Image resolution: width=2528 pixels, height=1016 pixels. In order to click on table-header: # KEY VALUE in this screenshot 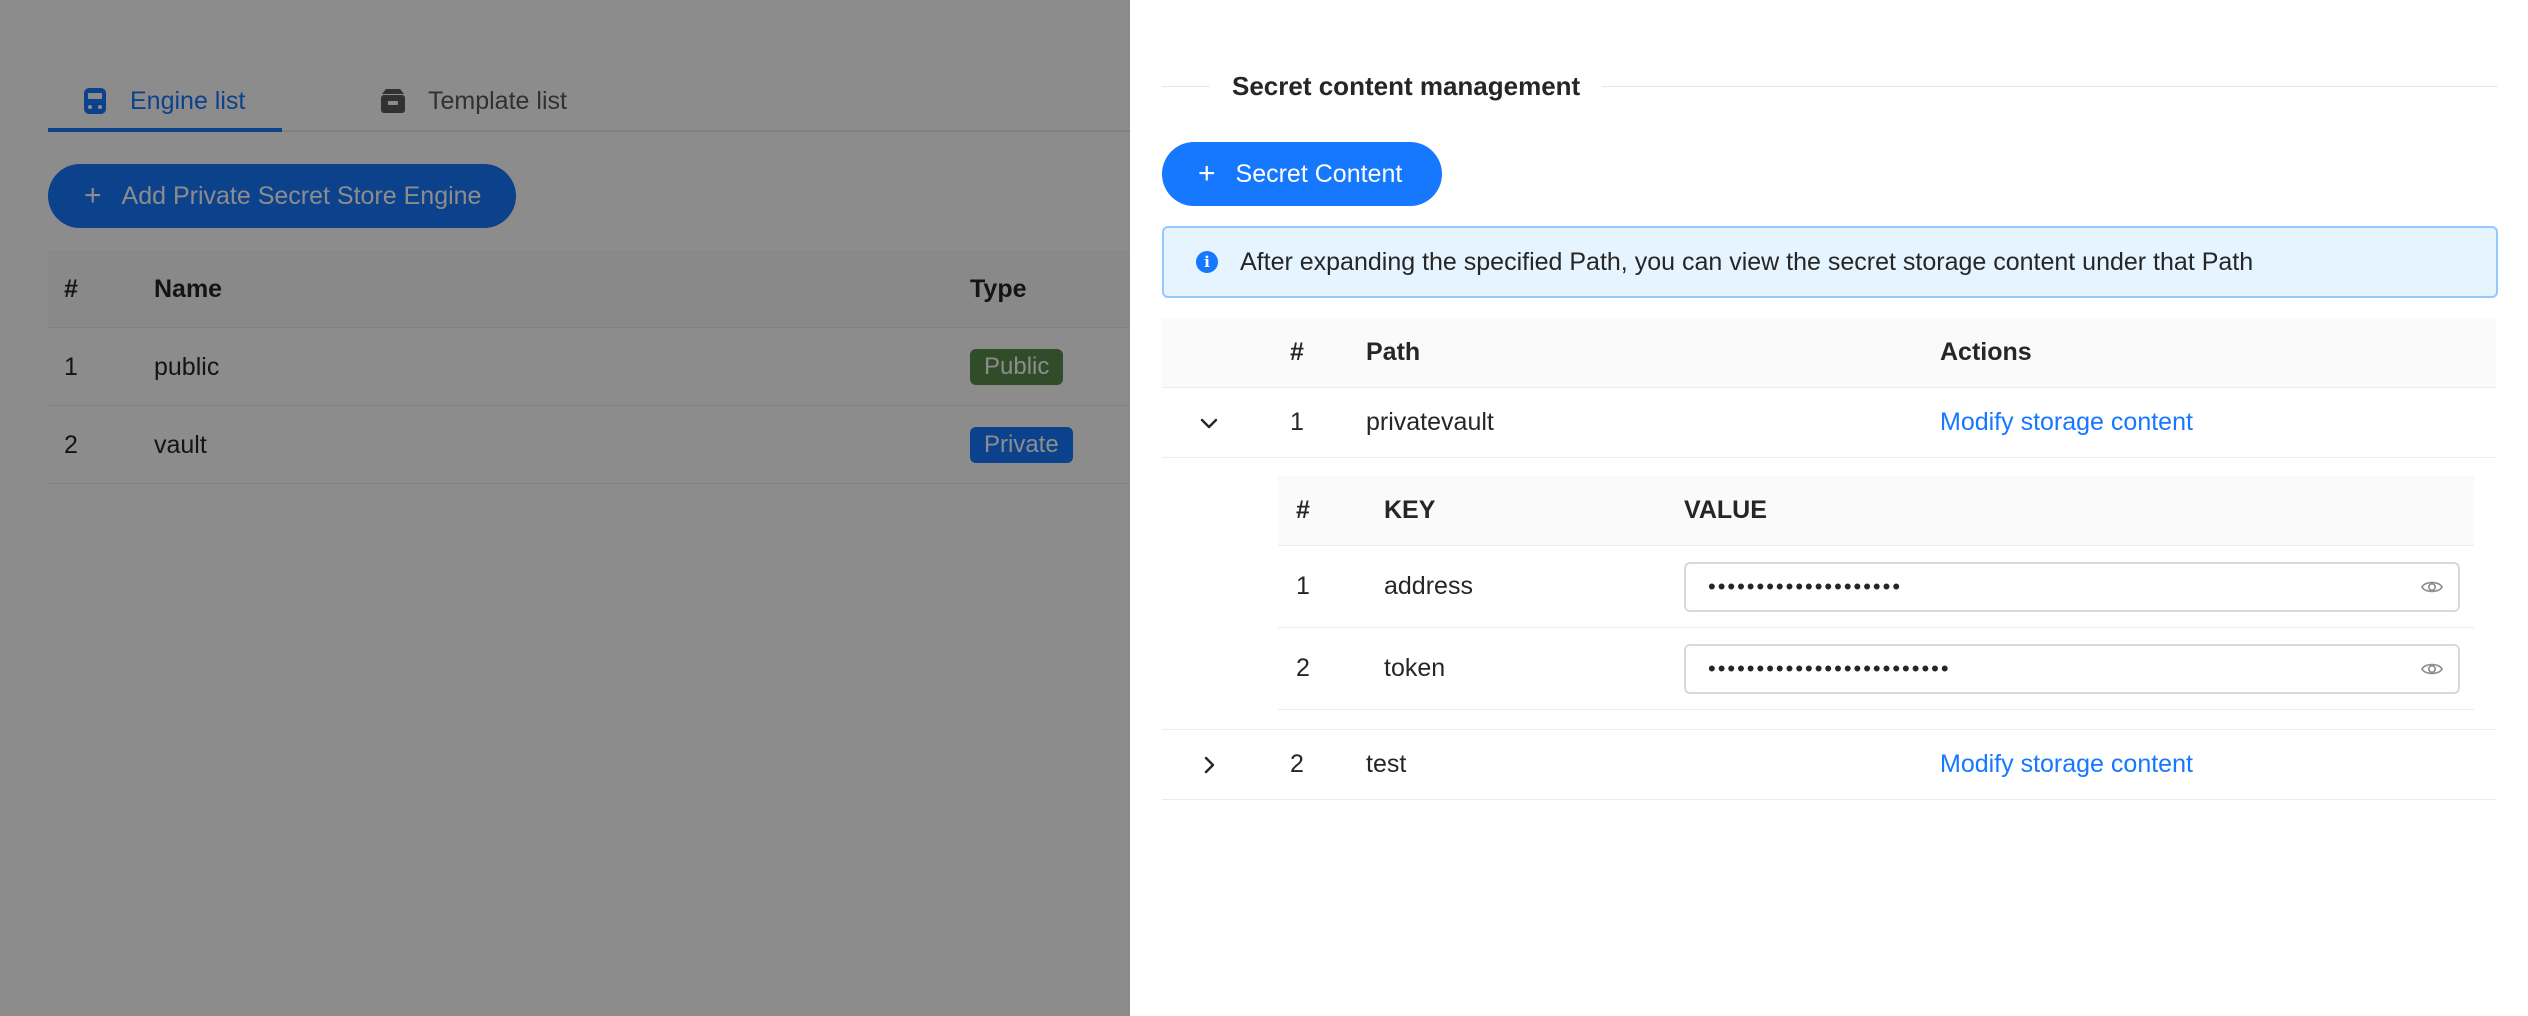, I will do `click(1876, 511)`.